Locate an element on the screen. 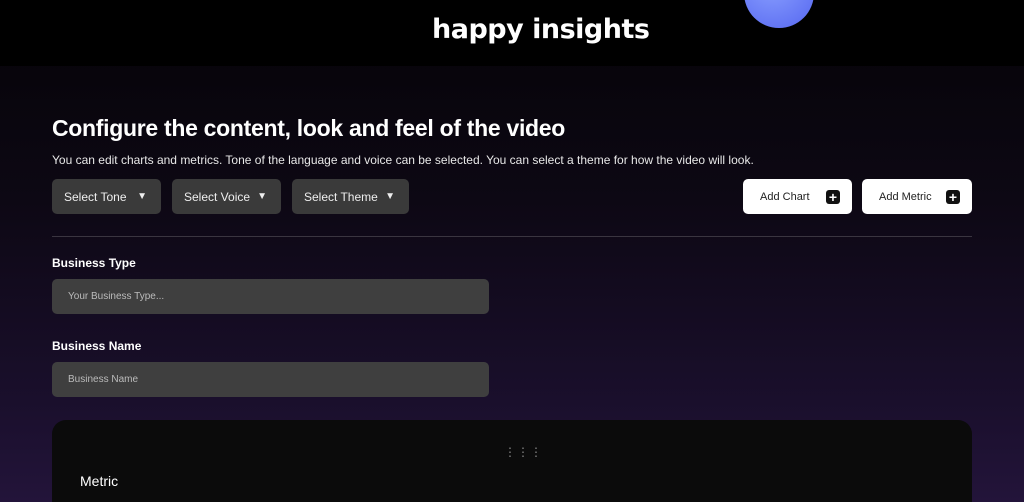 The height and width of the screenshot is (502, 1024). select-tone-label: Select Tone is located at coordinates (95, 196).